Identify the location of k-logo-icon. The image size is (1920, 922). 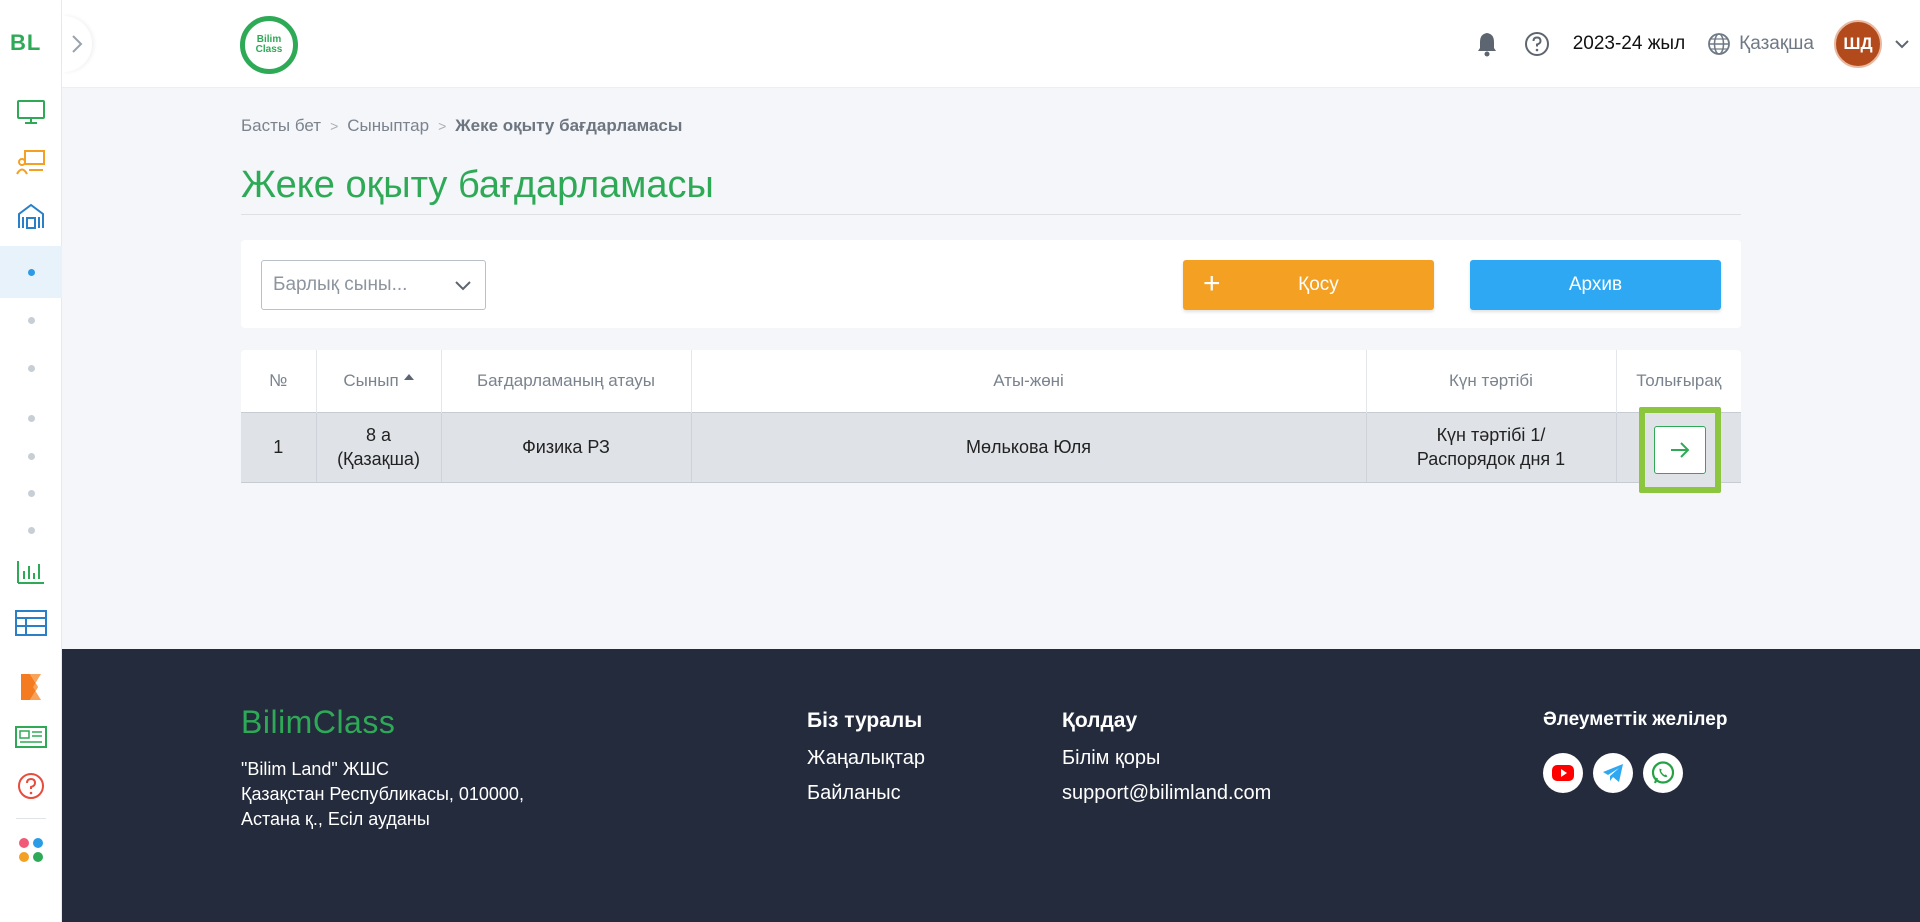
(31, 687).